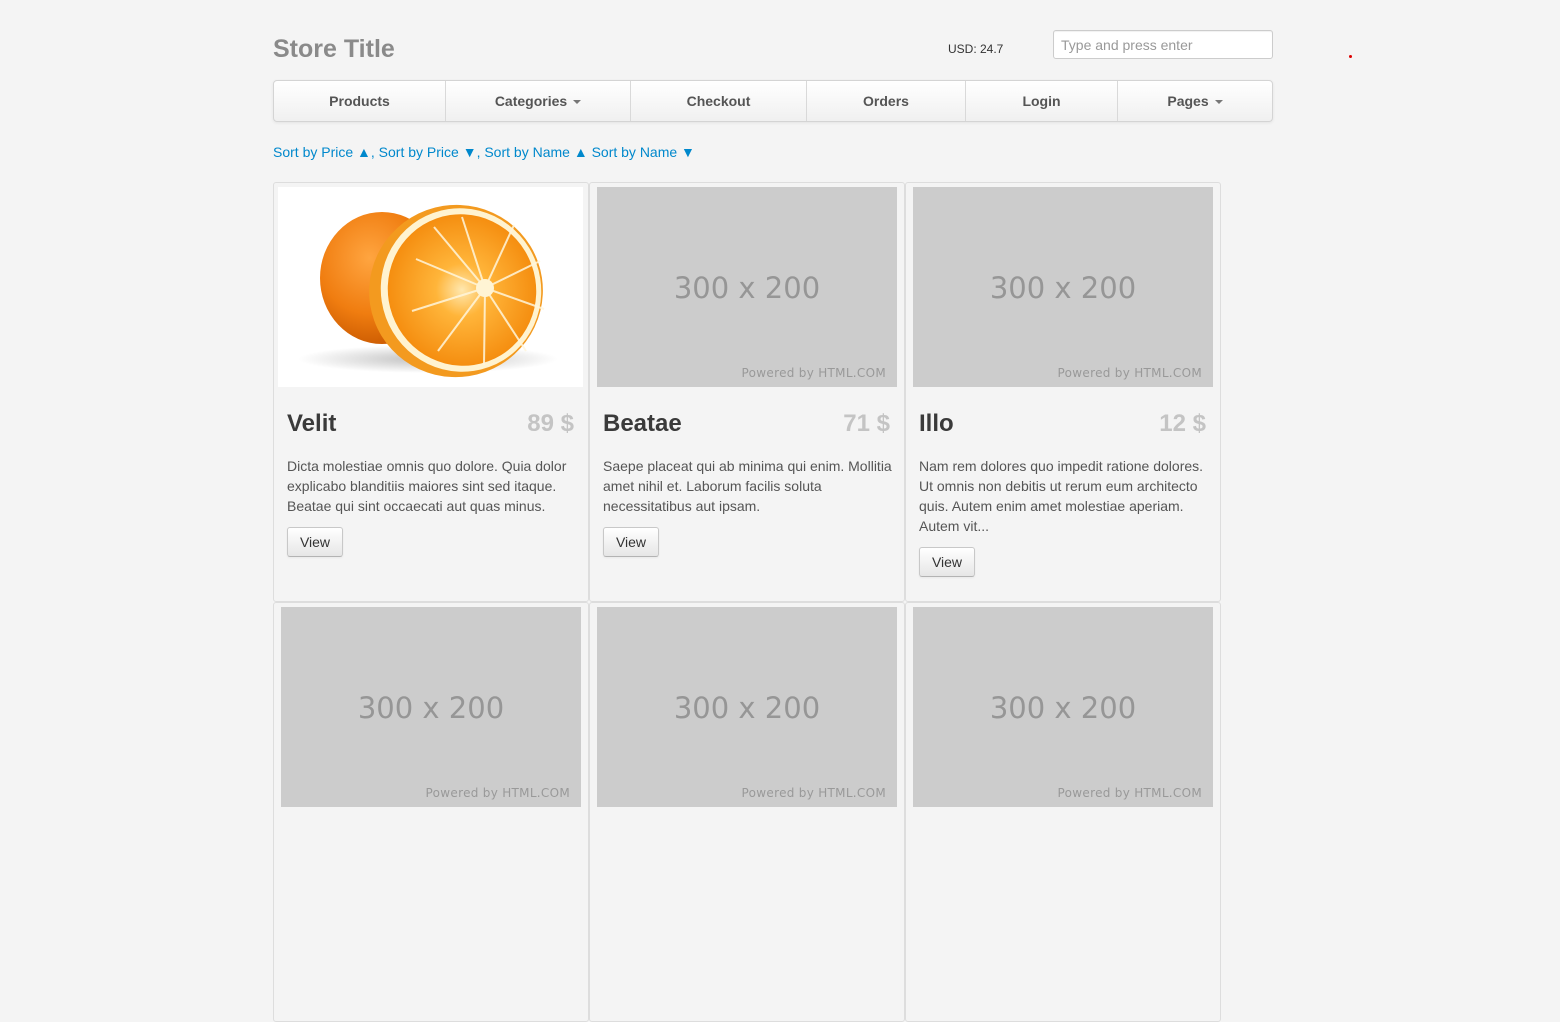 This screenshot has width=1560, height=1022. What do you see at coordinates (428, 291) in the screenshot?
I see `orange-icon` at bounding box center [428, 291].